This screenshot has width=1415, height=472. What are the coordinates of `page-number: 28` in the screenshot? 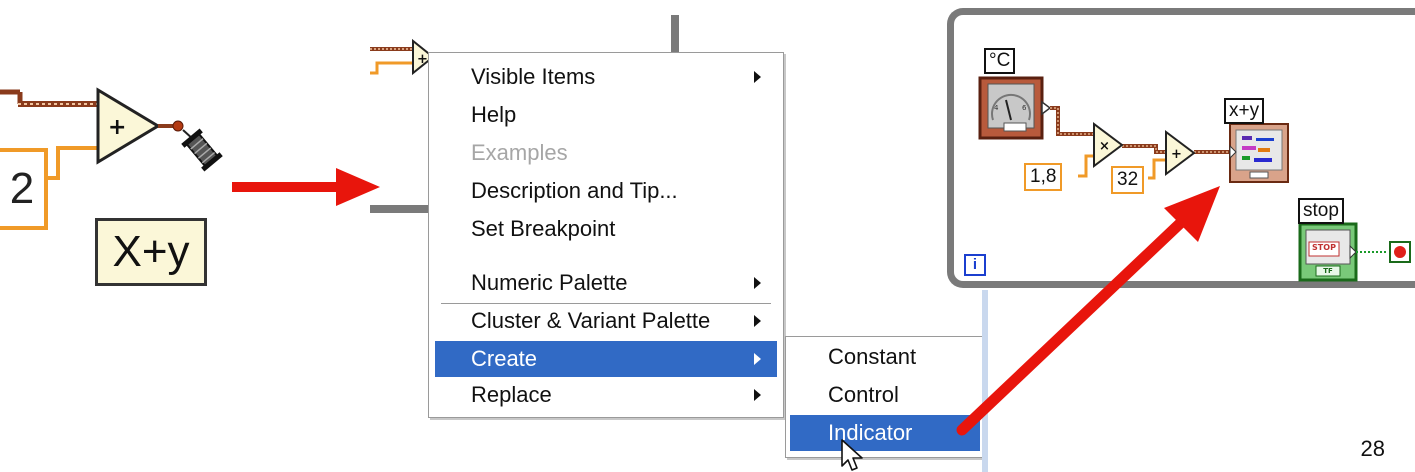 It's located at (1372, 448).